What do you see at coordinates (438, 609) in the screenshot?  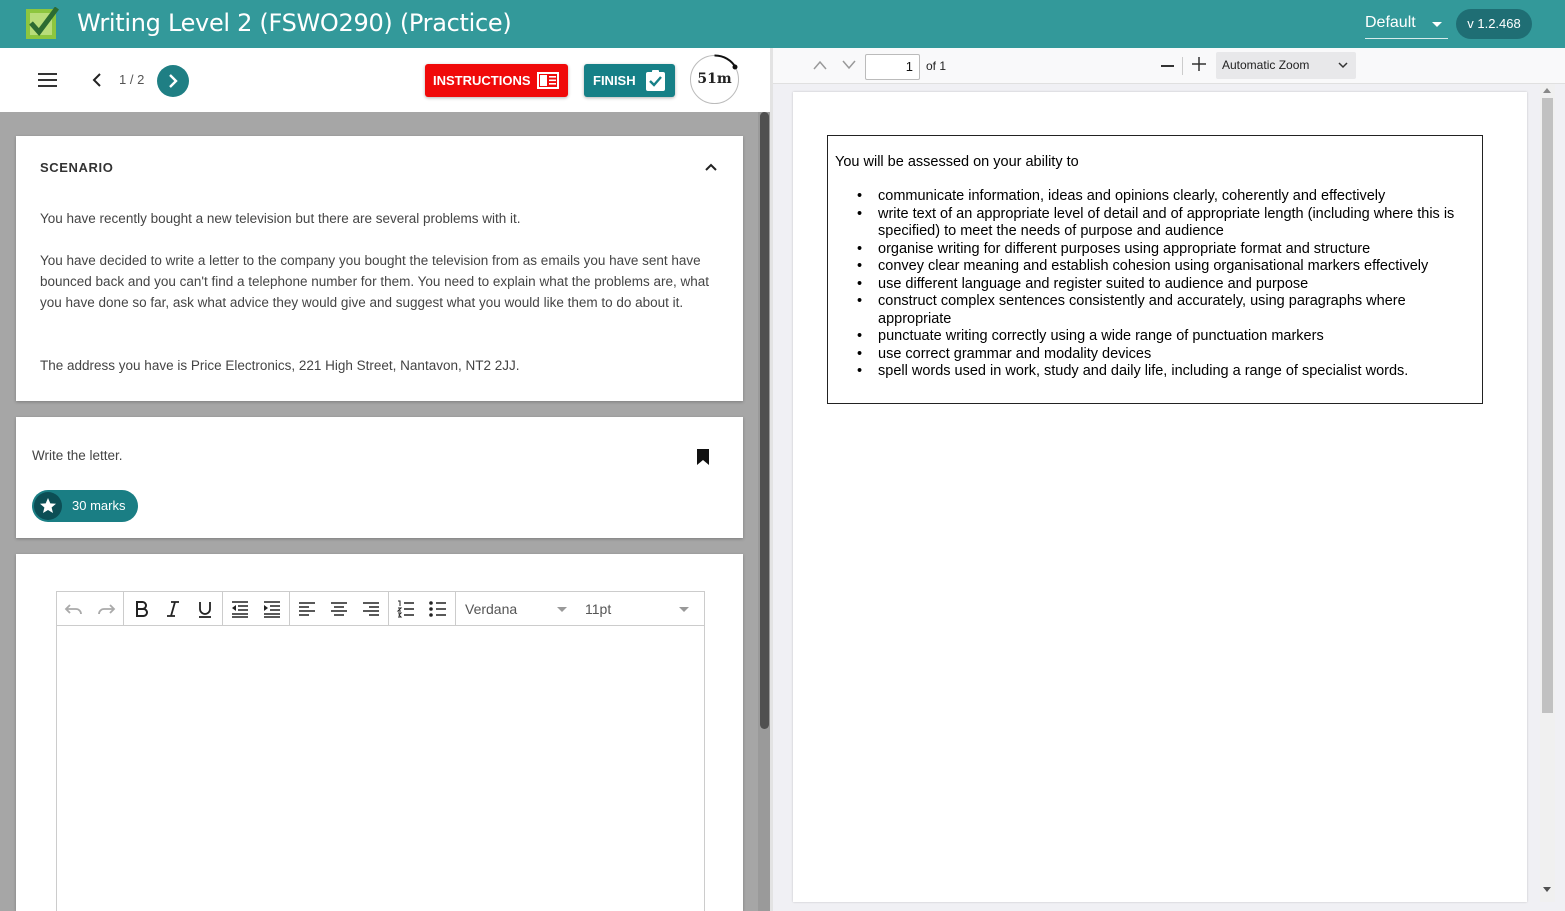 I see `bulleted-list-icon` at bounding box center [438, 609].